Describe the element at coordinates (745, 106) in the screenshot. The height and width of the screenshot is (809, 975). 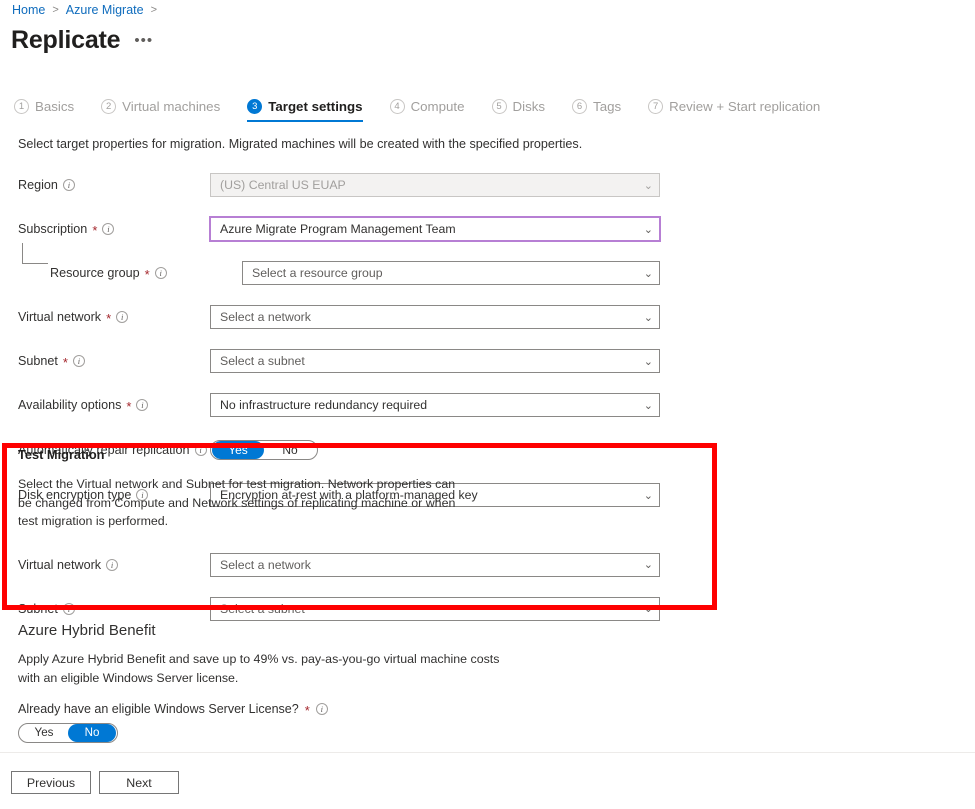
I see `tab-label: Review + Start replication` at that location.